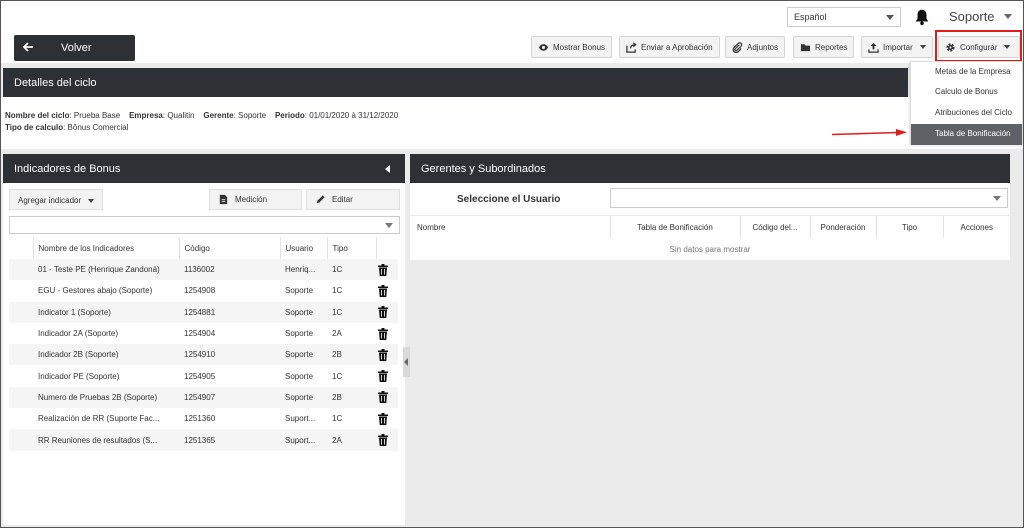 The image size is (1024, 528). Describe the element at coordinates (200, 291) in the screenshot. I see `indicator-code: 1254908` at that location.